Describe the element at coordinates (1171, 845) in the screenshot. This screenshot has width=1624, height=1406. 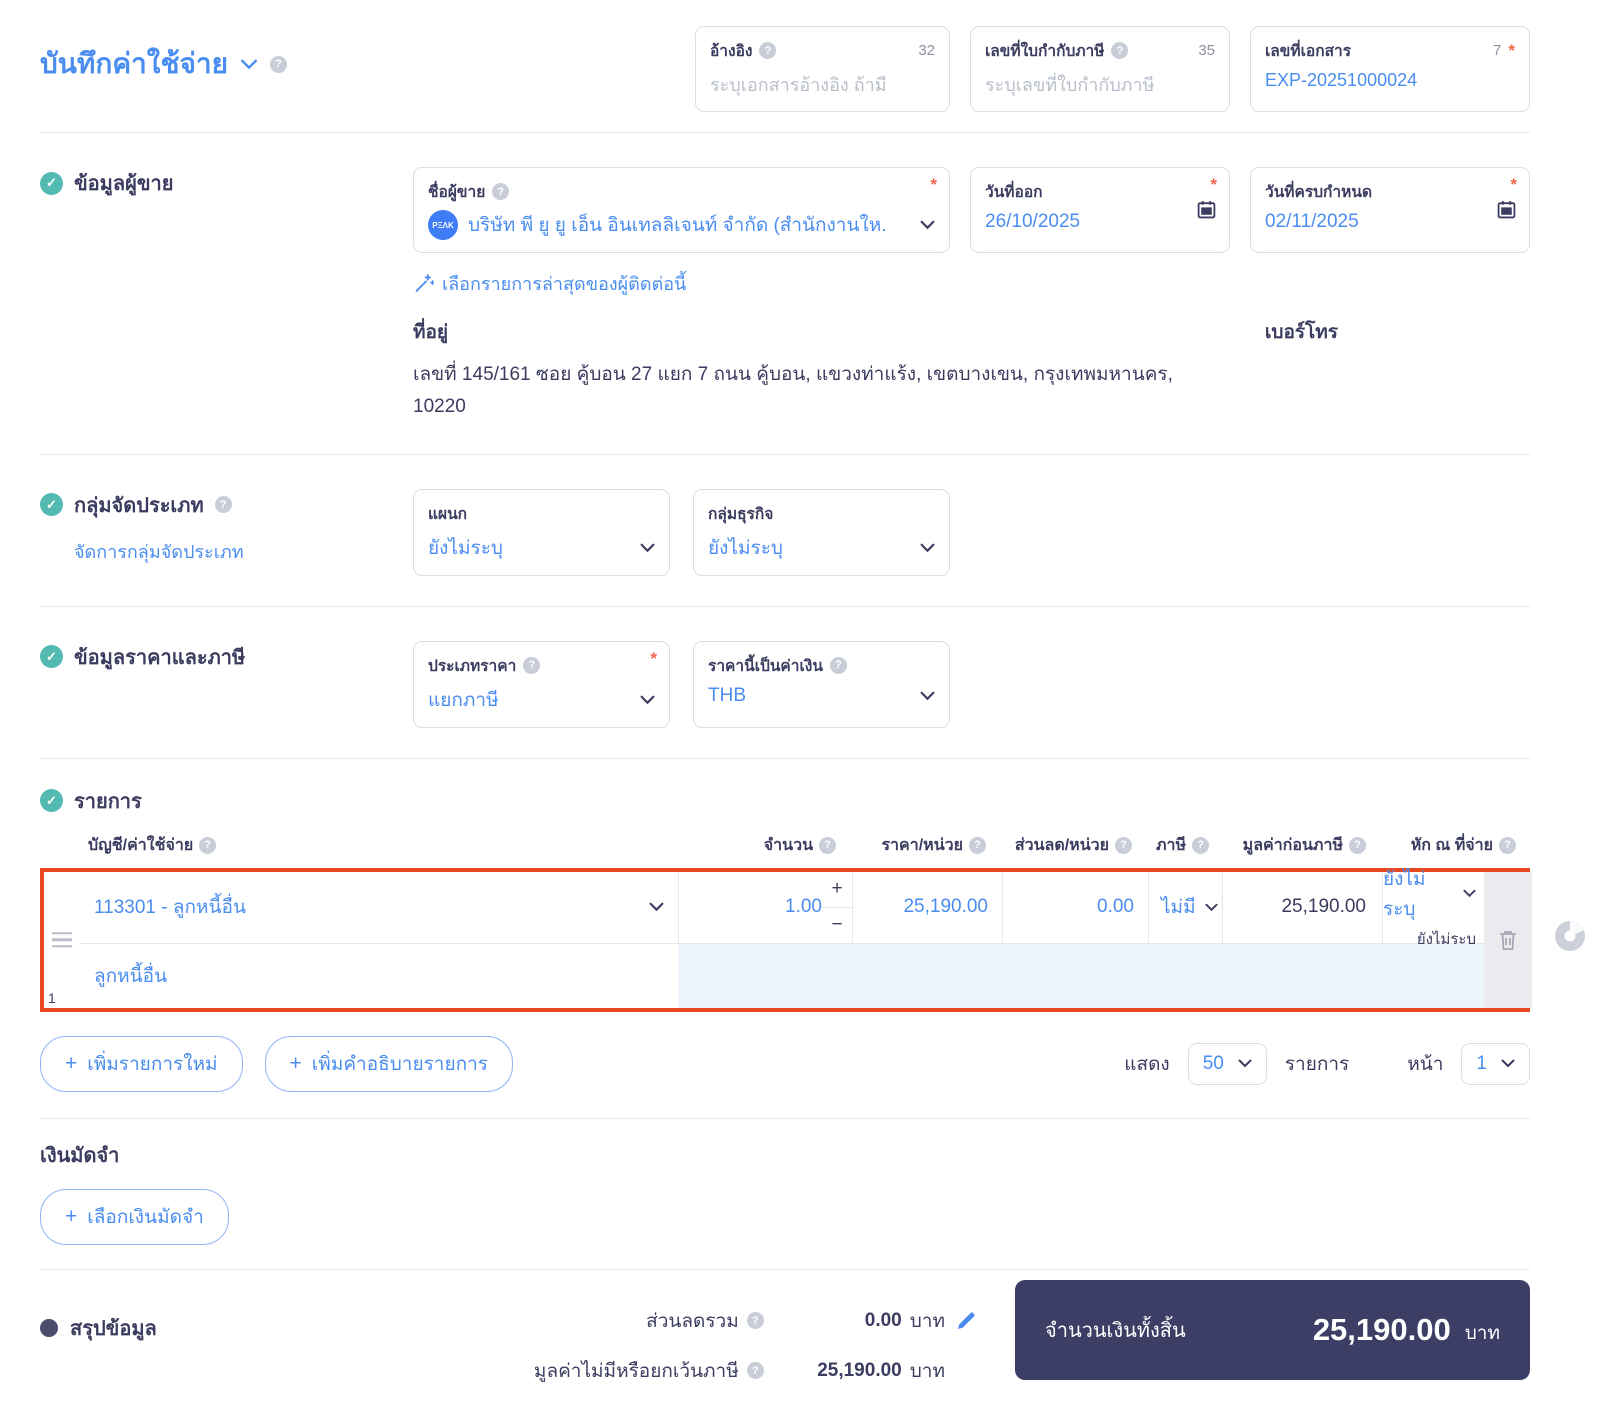
I see `column-tax: ภาษี` at that location.